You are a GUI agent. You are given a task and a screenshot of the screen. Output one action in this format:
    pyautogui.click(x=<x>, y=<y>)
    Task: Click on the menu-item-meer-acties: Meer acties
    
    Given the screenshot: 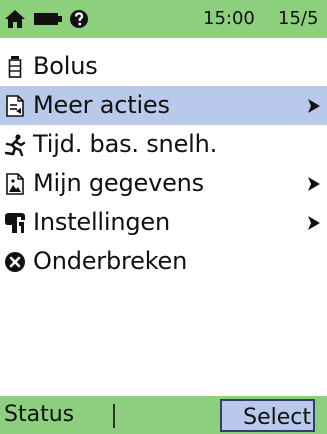 What is the action you would take?
    pyautogui.click(x=163, y=105)
    